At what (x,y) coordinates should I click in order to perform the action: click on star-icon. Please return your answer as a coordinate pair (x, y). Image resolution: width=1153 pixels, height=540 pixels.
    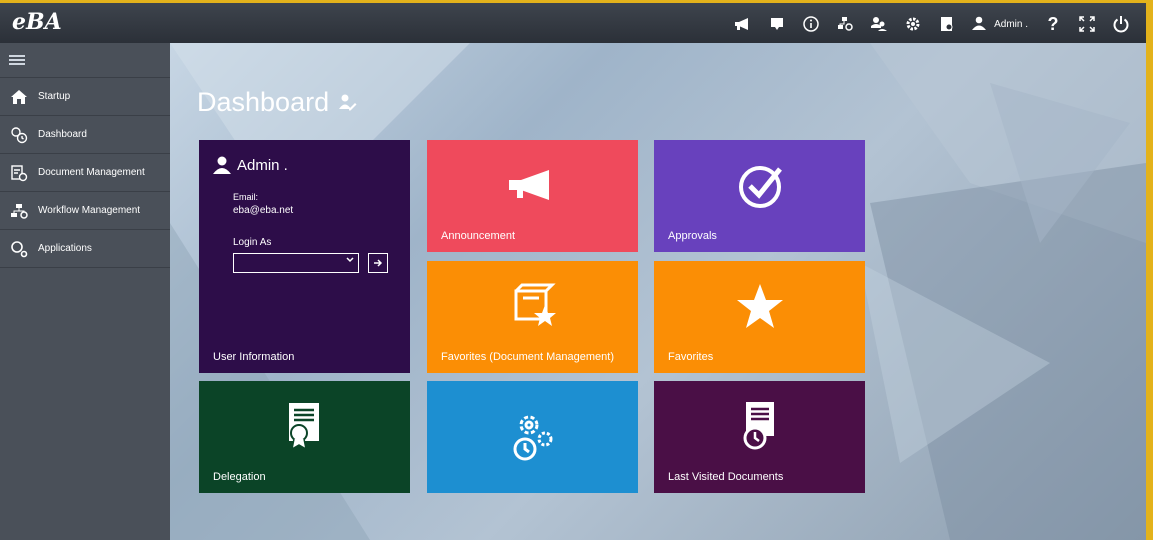
    Looking at the image, I should click on (759, 306).